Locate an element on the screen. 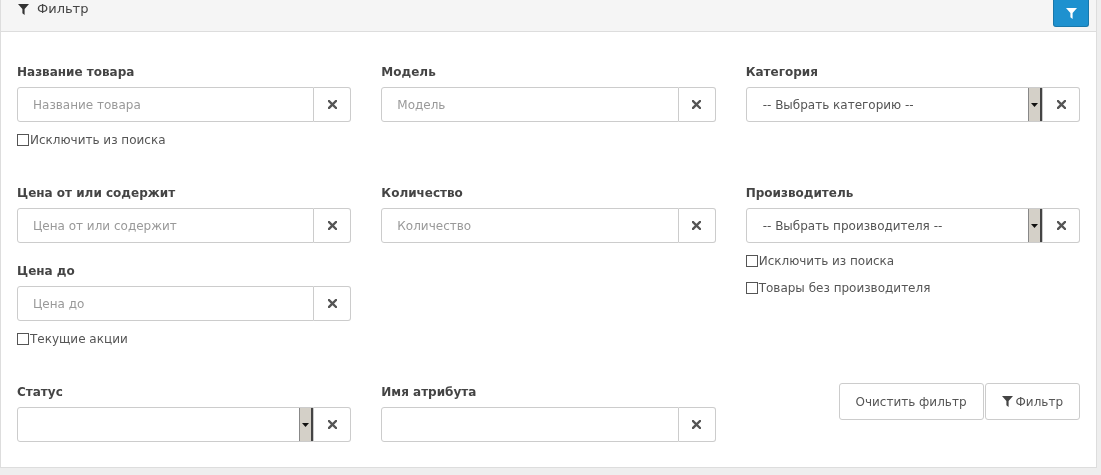  text-field: Название товара is located at coordinates (166, 104).